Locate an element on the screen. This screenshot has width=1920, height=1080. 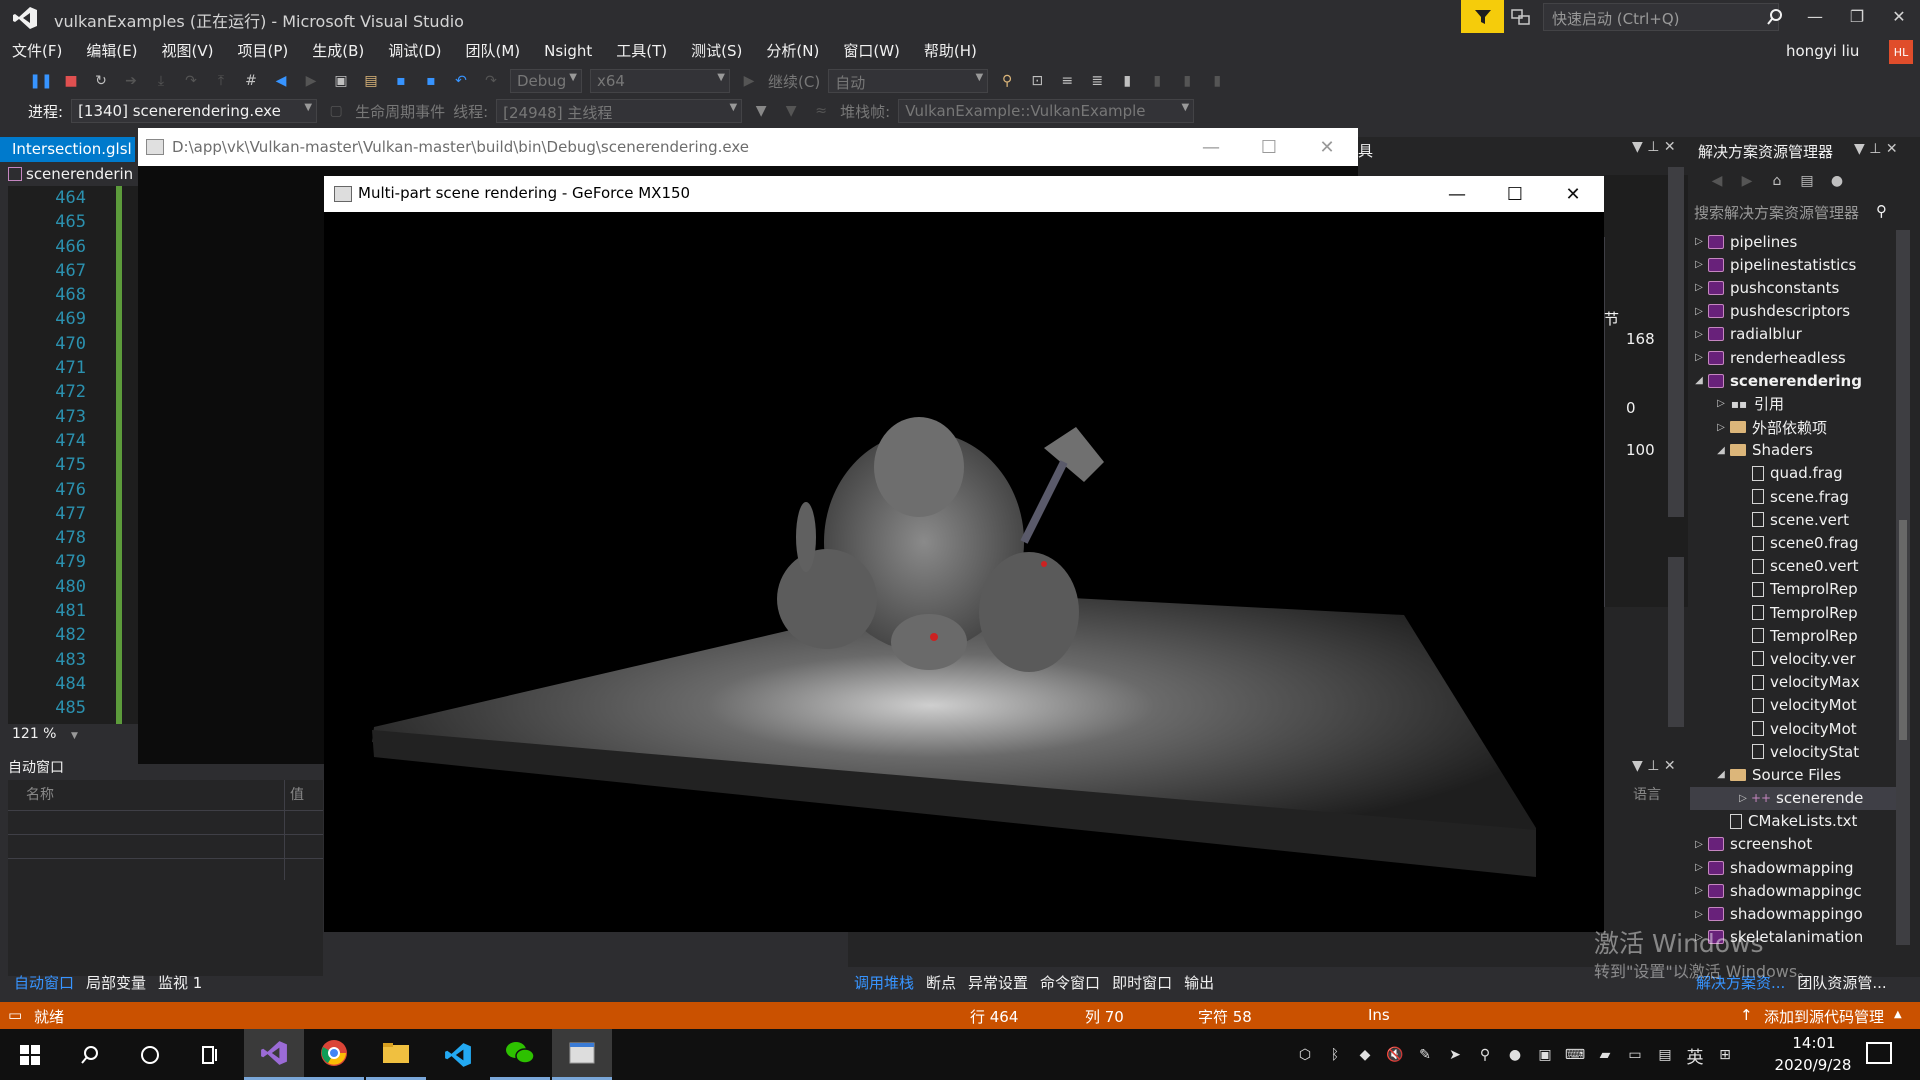
tab-output: 输出 is located at coordinates (1199, 982).